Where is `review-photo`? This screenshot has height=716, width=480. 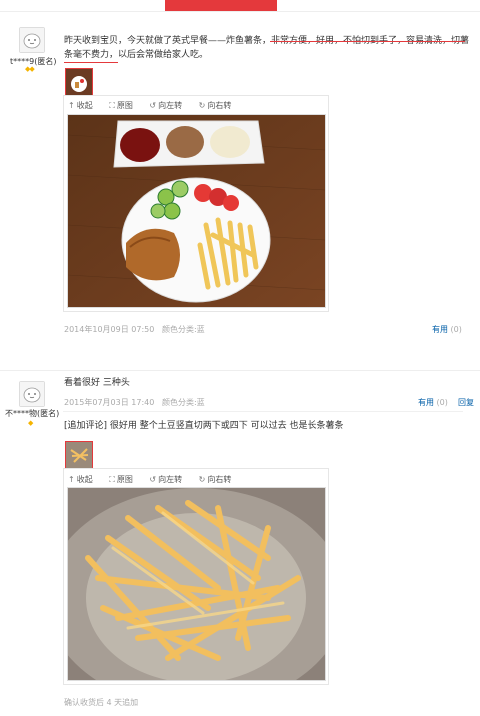
review-photo is located at coordinates (196, 211).